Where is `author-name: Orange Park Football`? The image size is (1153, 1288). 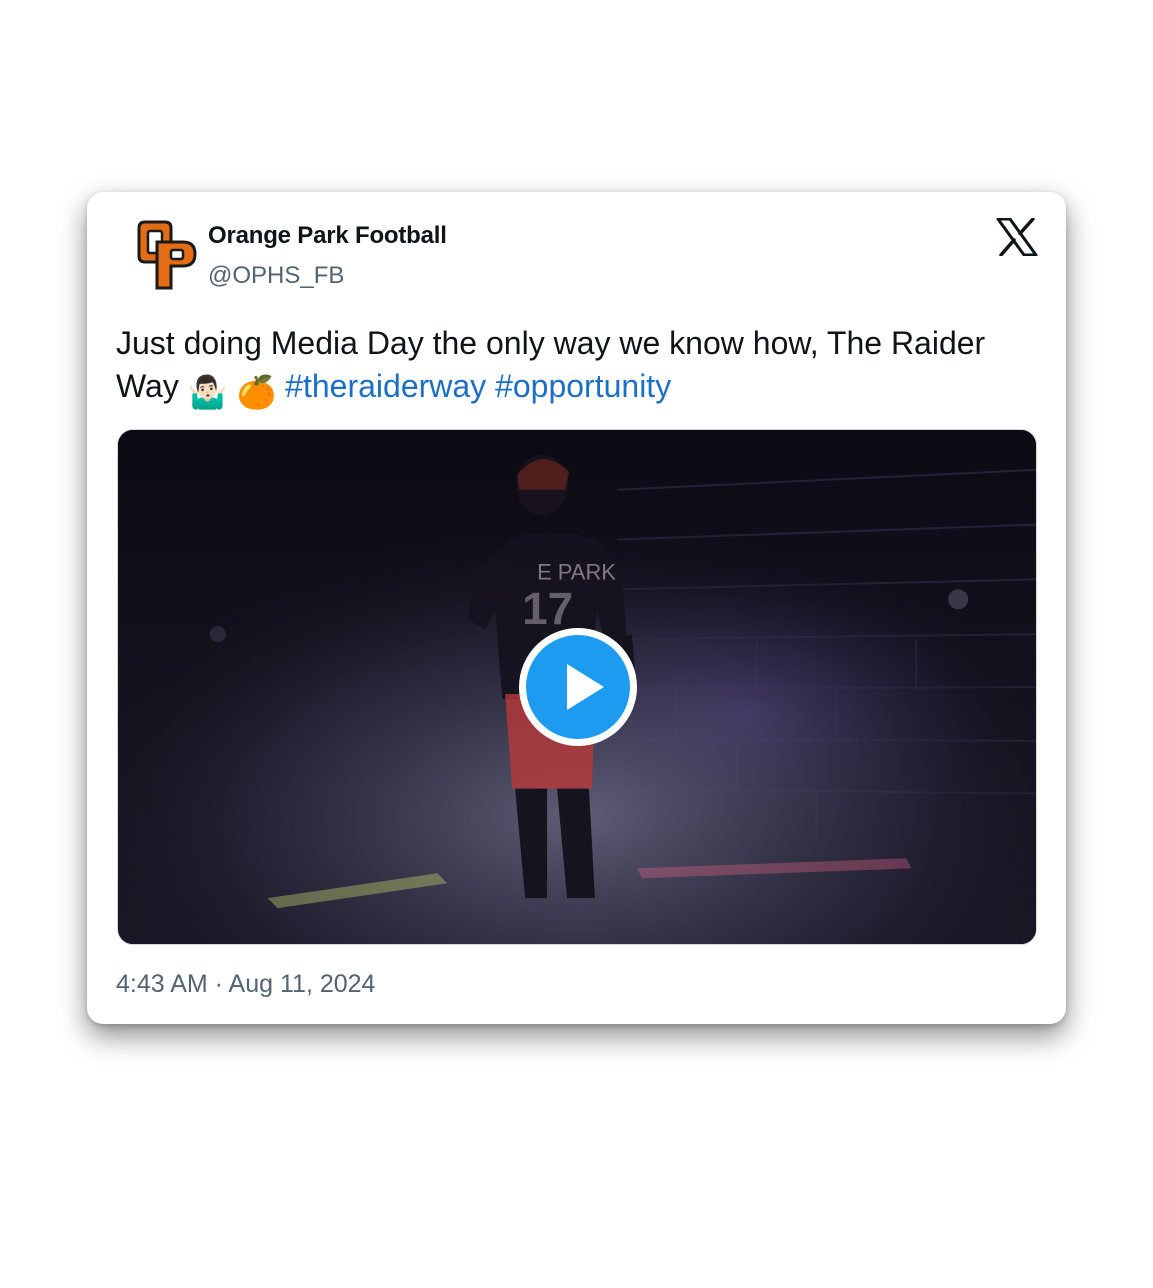 author-name: Orange Park Football is located at coordinates (327, 236).